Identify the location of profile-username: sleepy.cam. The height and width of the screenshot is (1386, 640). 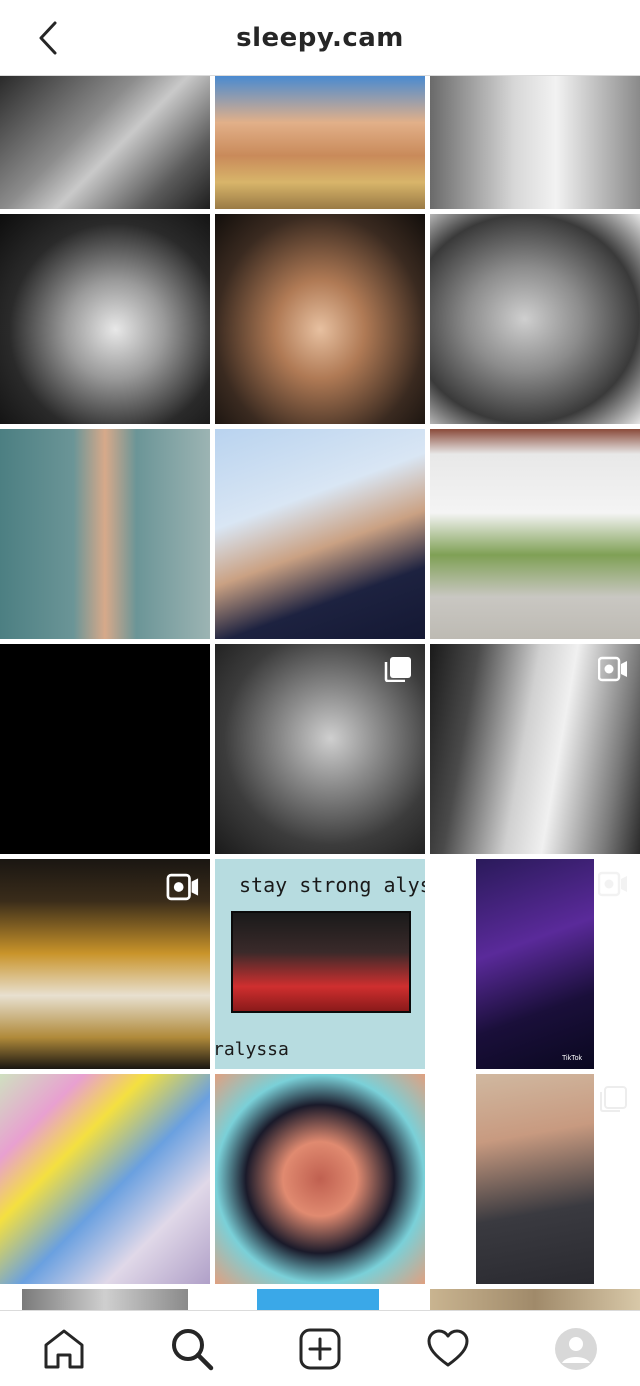
(320, 37).